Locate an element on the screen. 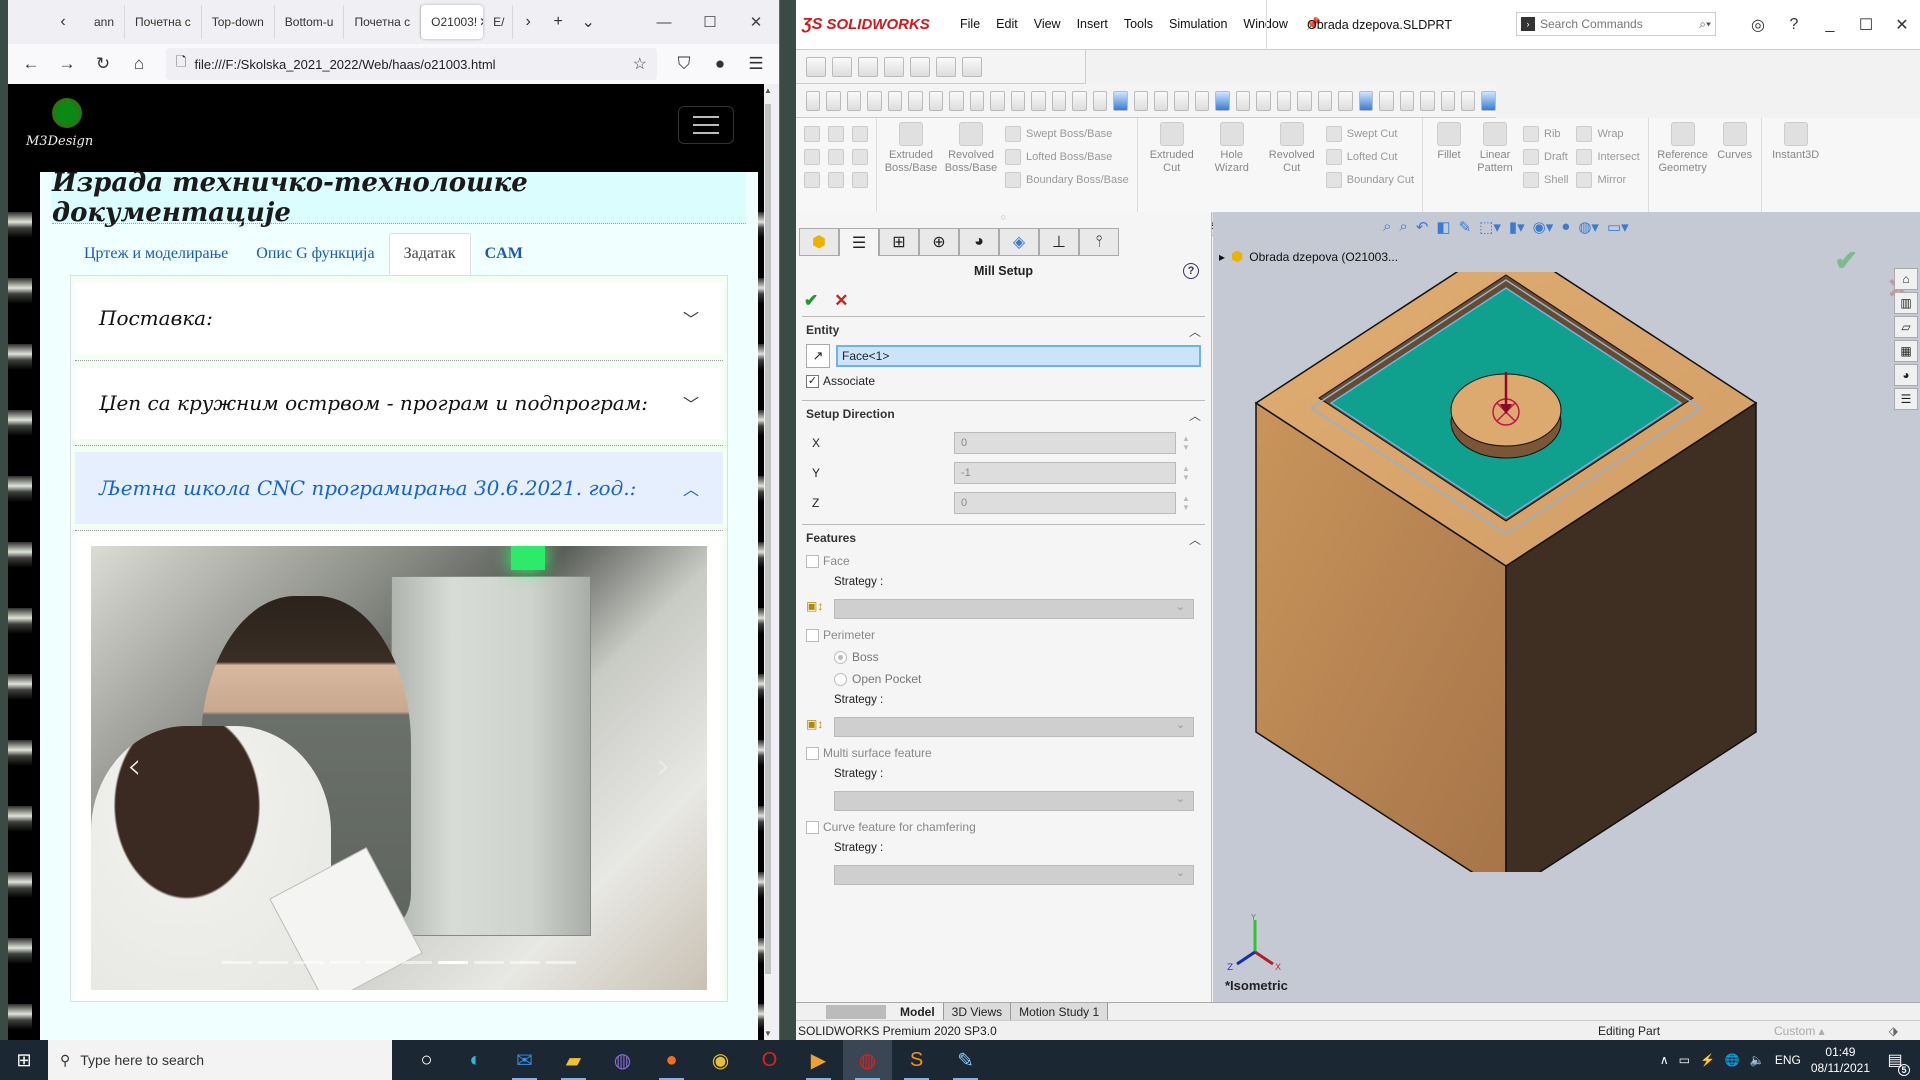 The image size is (1920, 1080). hide-show-icon: ◉▾ is located at coordinates (1543, 227).